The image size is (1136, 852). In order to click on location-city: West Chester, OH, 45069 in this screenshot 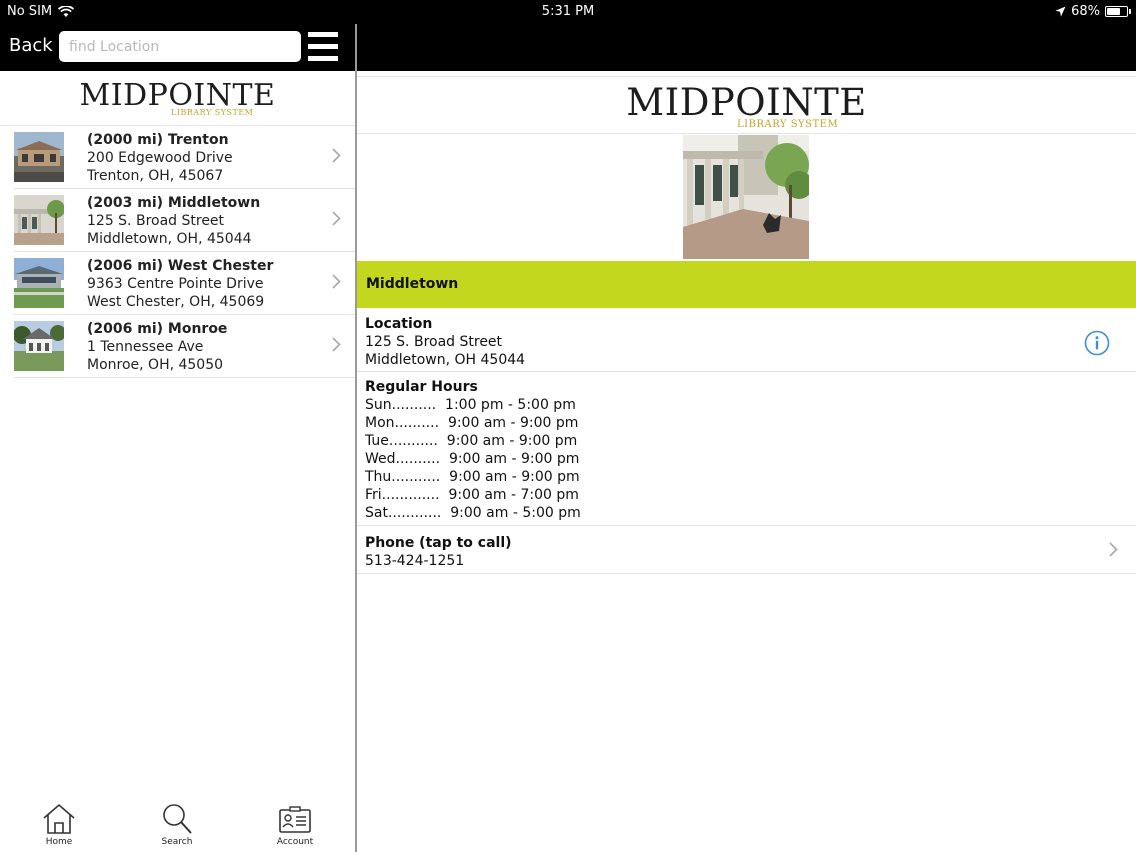, I will do `click(176, 302)`.